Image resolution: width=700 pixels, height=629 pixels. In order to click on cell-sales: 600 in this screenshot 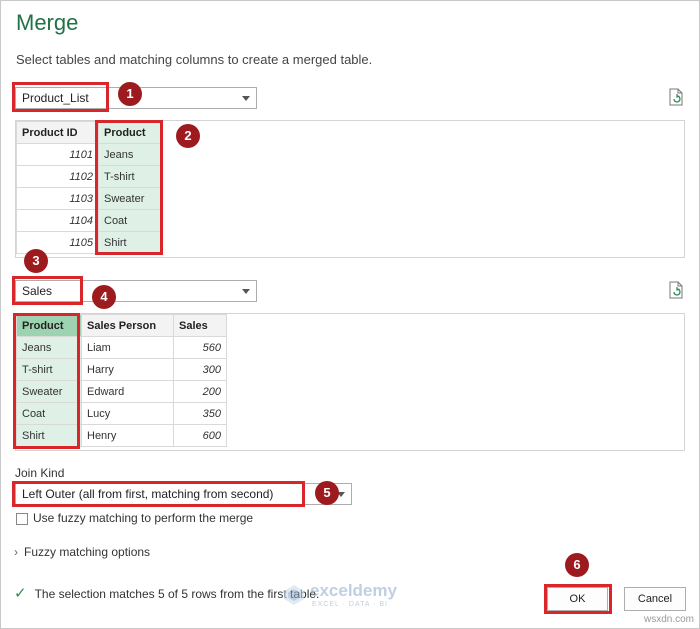, I will do `click(200, 435)`.